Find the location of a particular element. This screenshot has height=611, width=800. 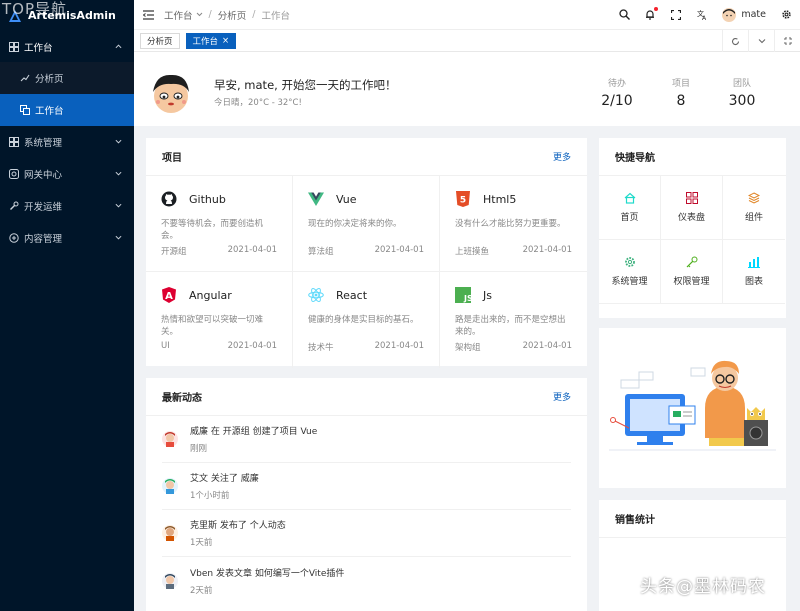

quicknav-label: 组件 is located at coordinates (753, 218).